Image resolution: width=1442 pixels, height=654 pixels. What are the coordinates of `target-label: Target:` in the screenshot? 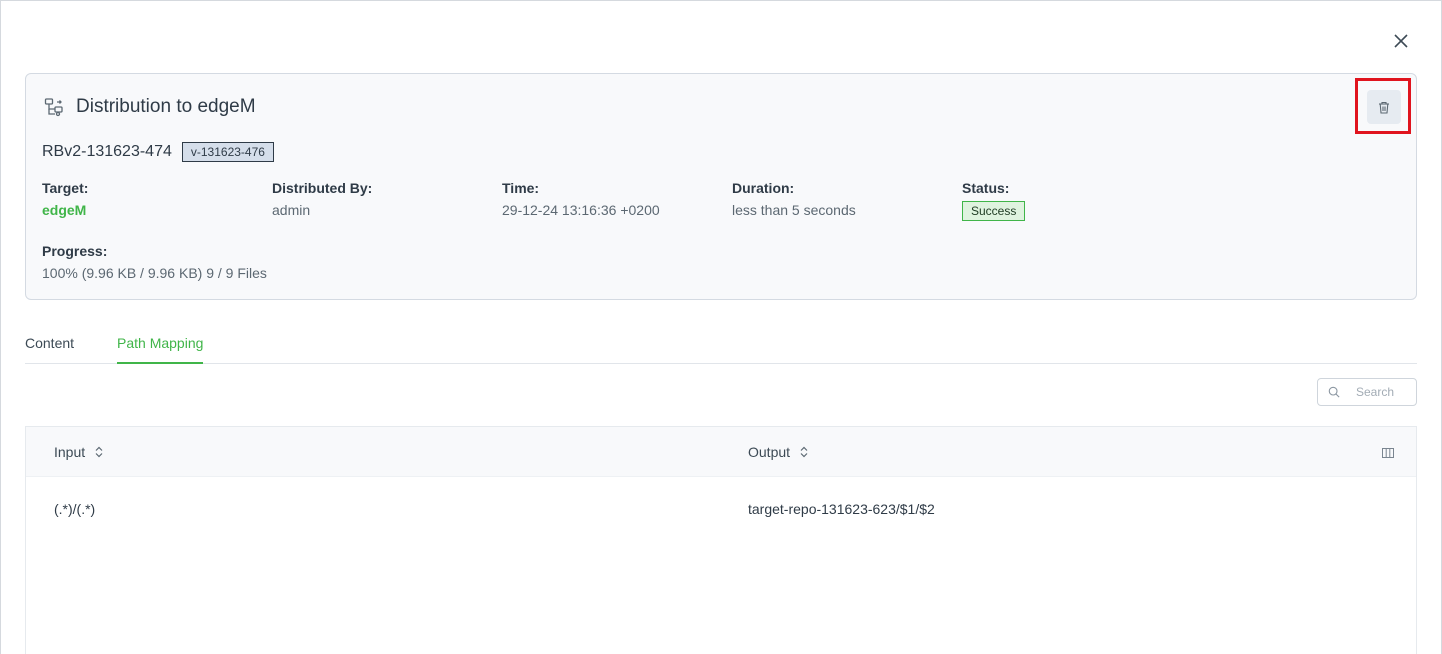 It's located at (65, 188).